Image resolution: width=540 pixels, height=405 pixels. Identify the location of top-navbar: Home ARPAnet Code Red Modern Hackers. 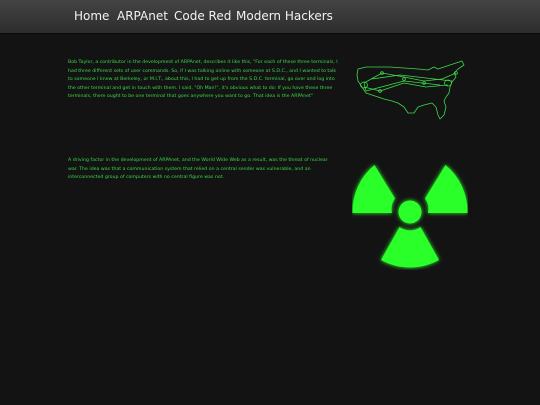
(270, 17).